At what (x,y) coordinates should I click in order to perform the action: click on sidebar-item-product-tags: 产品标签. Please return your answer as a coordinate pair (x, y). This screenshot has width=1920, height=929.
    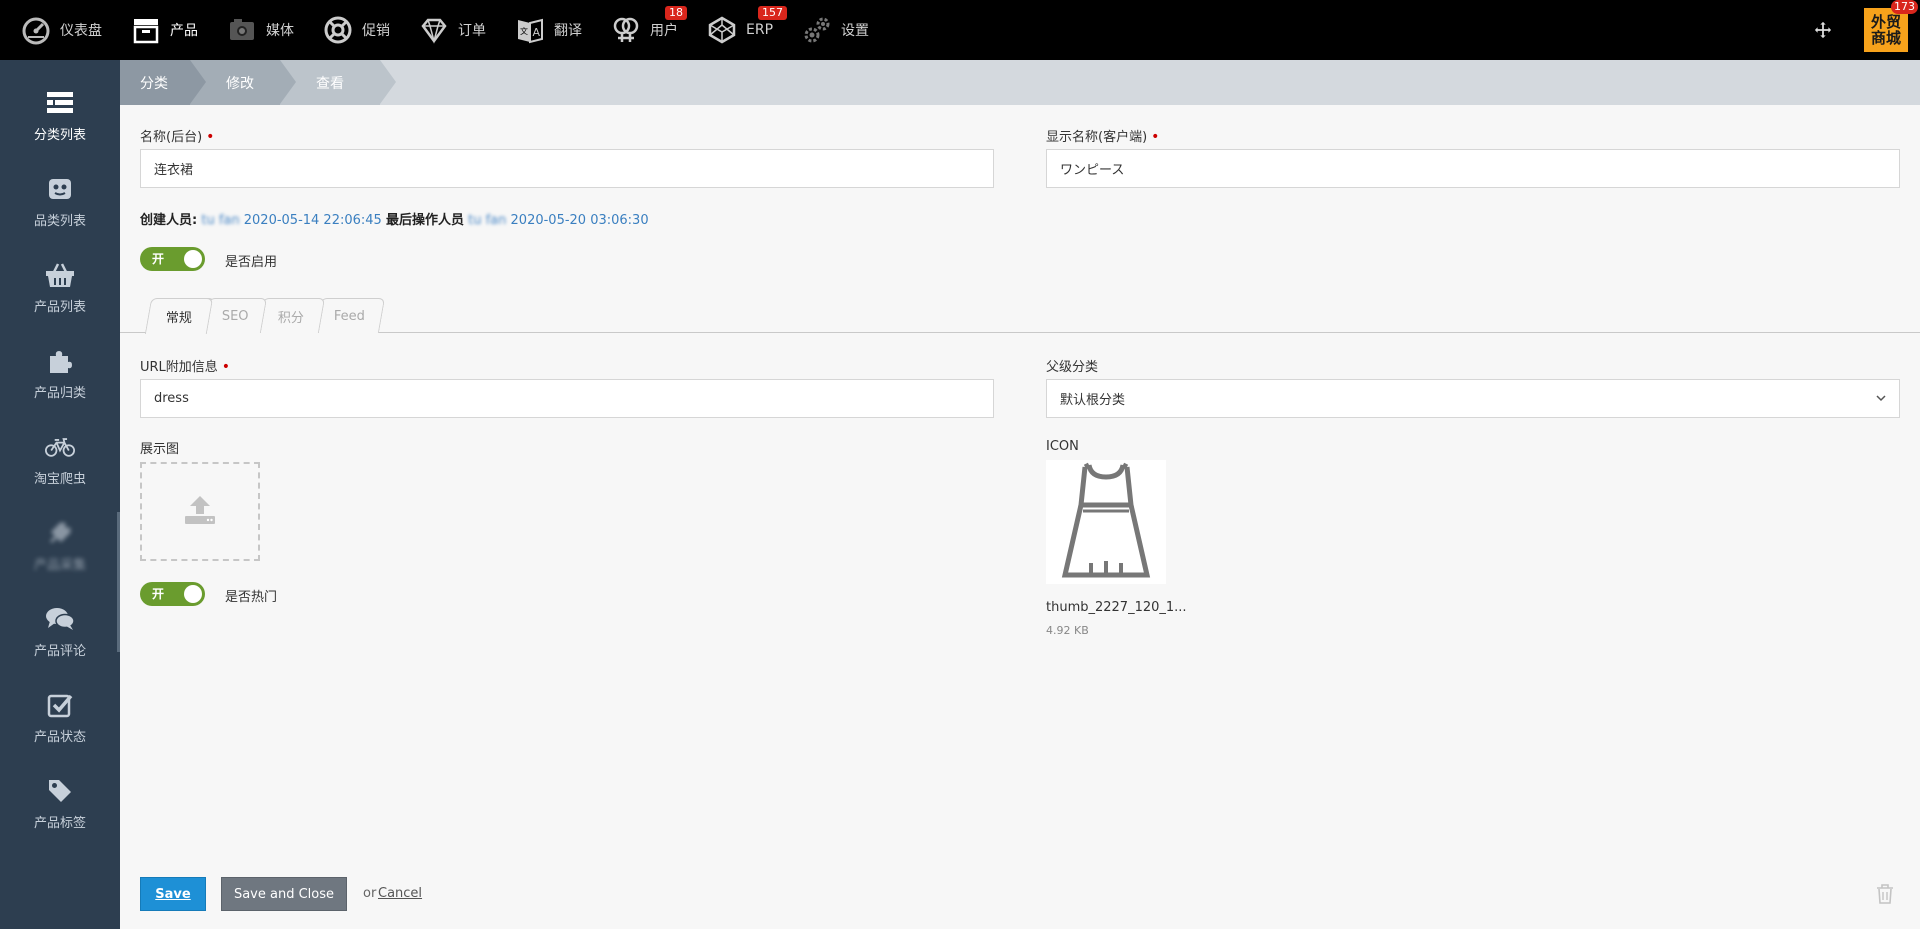
    Looking at the image, I should click on (60, 803).